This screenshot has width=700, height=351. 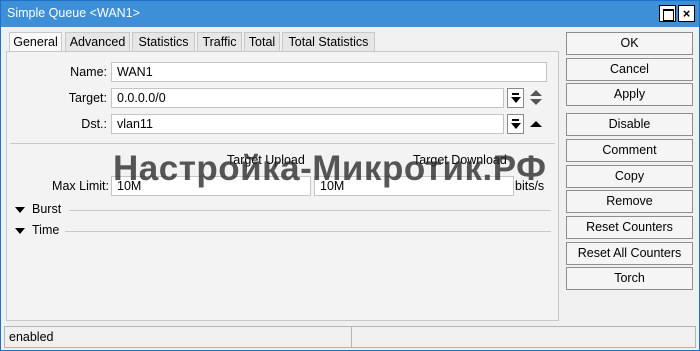 What do you see at coordinates (330, 168) in the screenshot?
I see `watermark-text: Настройка-Микротик.РФ` at bounding box center [330, 168].